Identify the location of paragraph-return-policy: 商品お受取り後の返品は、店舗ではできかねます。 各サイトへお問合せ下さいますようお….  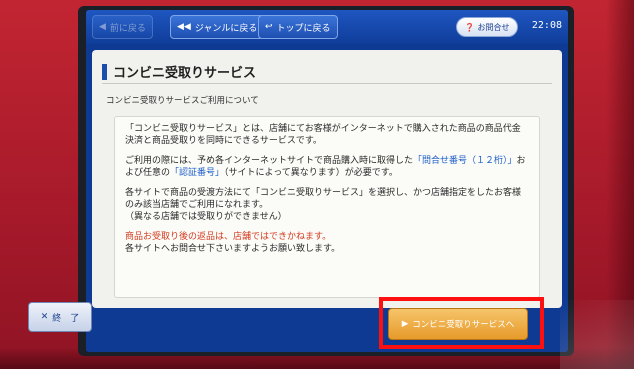
(327, 243).